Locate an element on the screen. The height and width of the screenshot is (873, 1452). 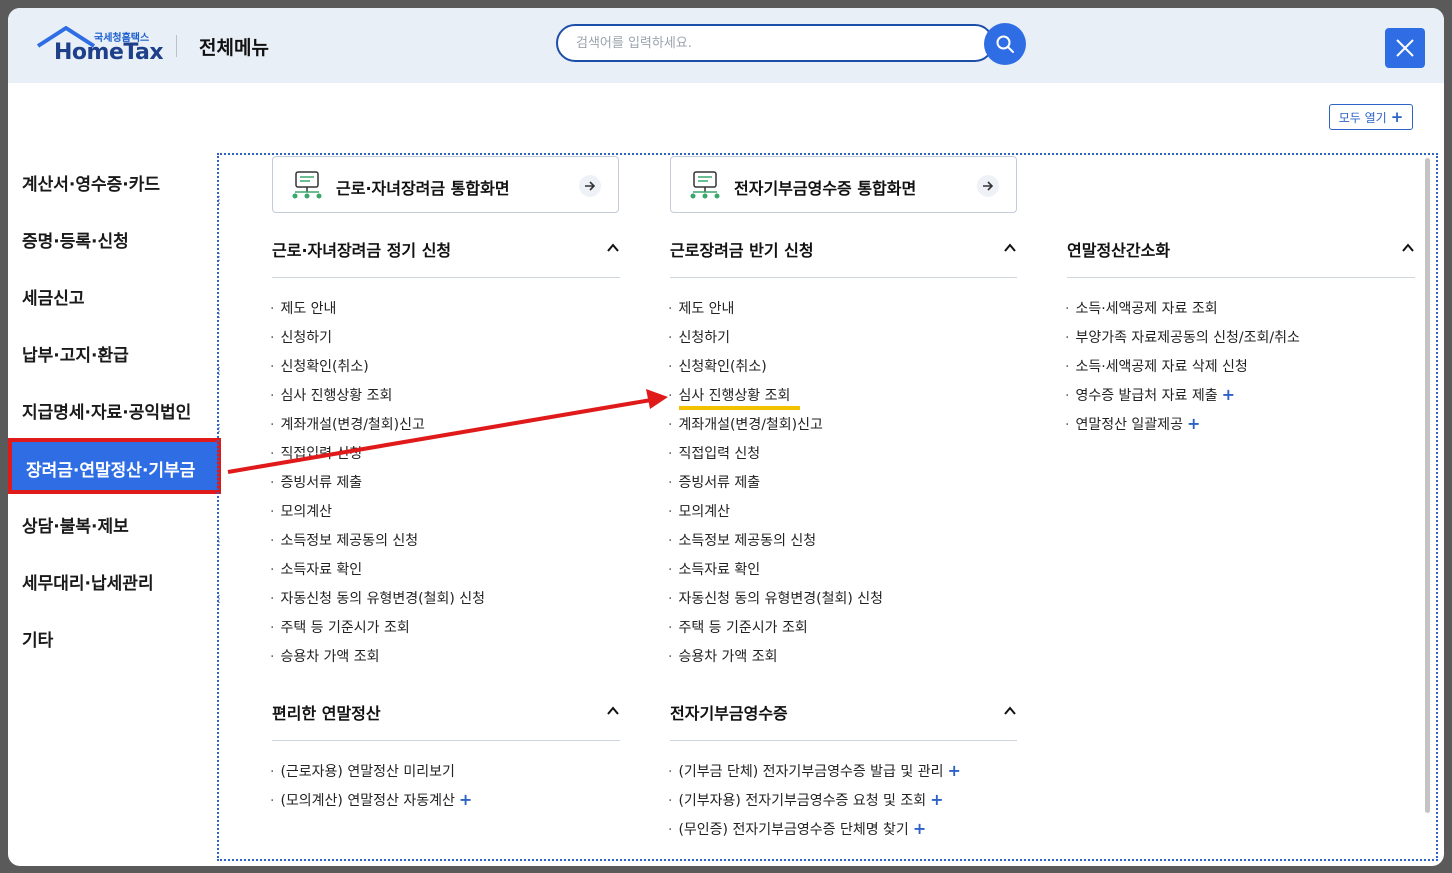
sidebar-item-invoice: 계산서·영수증·카드 is located at coordinates (91, 182).